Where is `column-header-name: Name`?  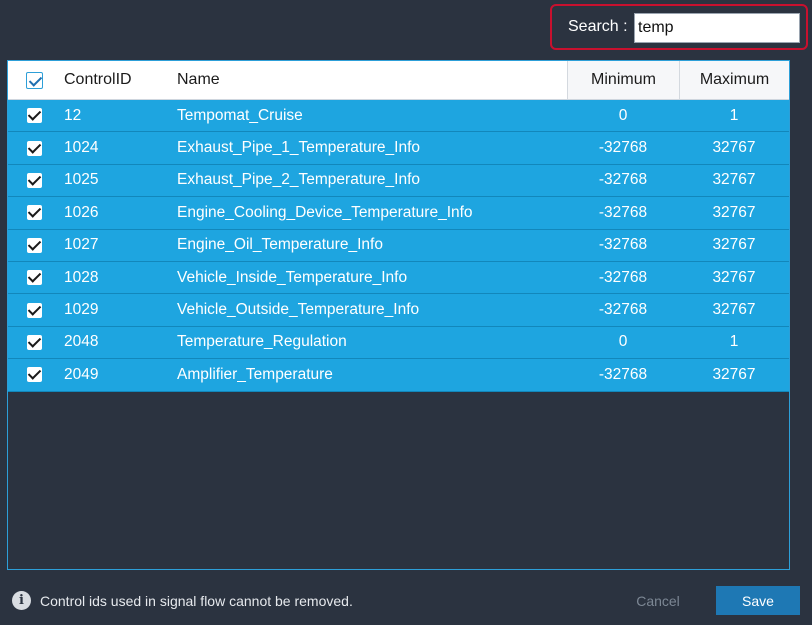
column-header-name: Name is located at coordinates (371, 80).